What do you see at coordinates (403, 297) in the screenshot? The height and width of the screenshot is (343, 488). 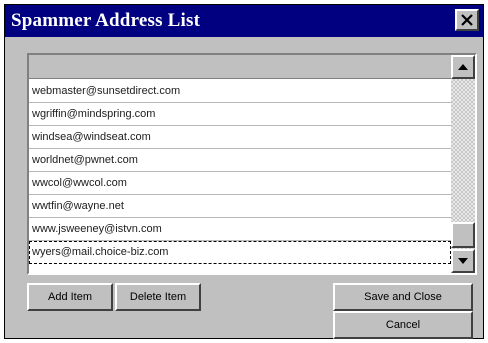 I see `save-and-close-button: Save and Close` at bounding box center [403, 297].